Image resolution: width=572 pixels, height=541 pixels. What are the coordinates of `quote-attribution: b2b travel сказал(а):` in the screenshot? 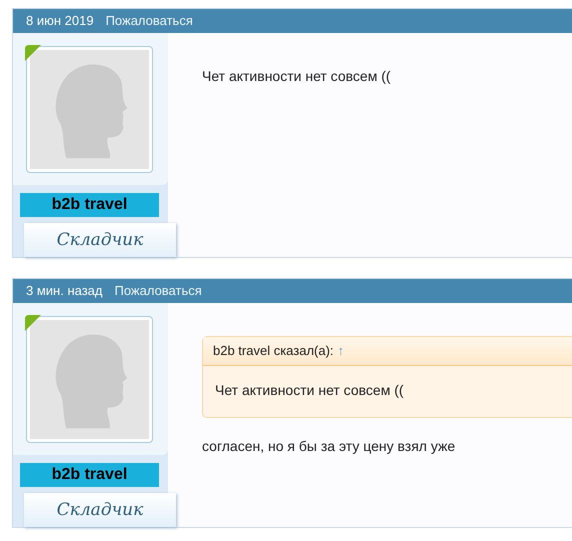 It's located at (273, 350).